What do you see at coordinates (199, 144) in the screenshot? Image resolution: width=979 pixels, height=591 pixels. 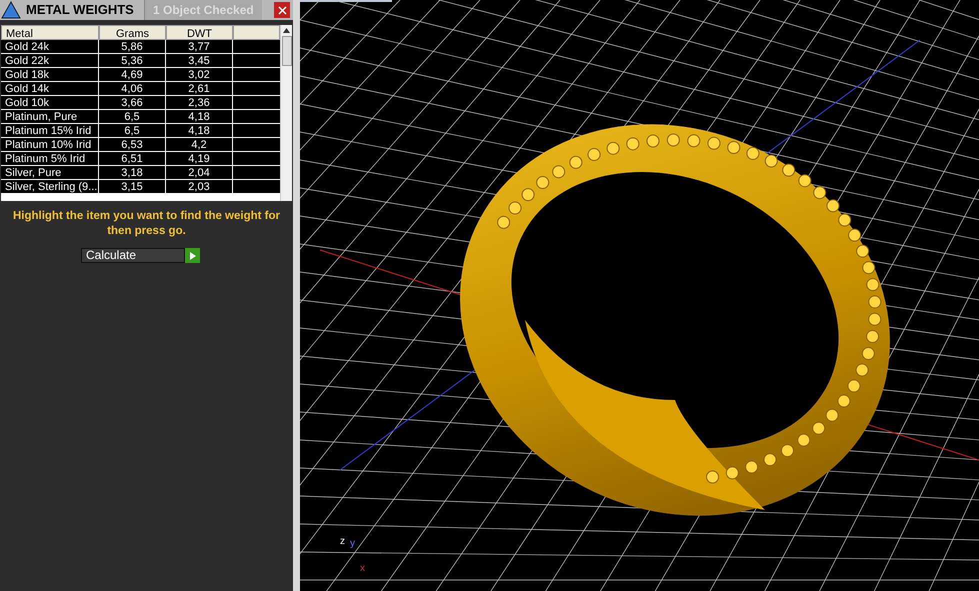 I see `table-cell: 4,2` at bounding box center [199, 144].